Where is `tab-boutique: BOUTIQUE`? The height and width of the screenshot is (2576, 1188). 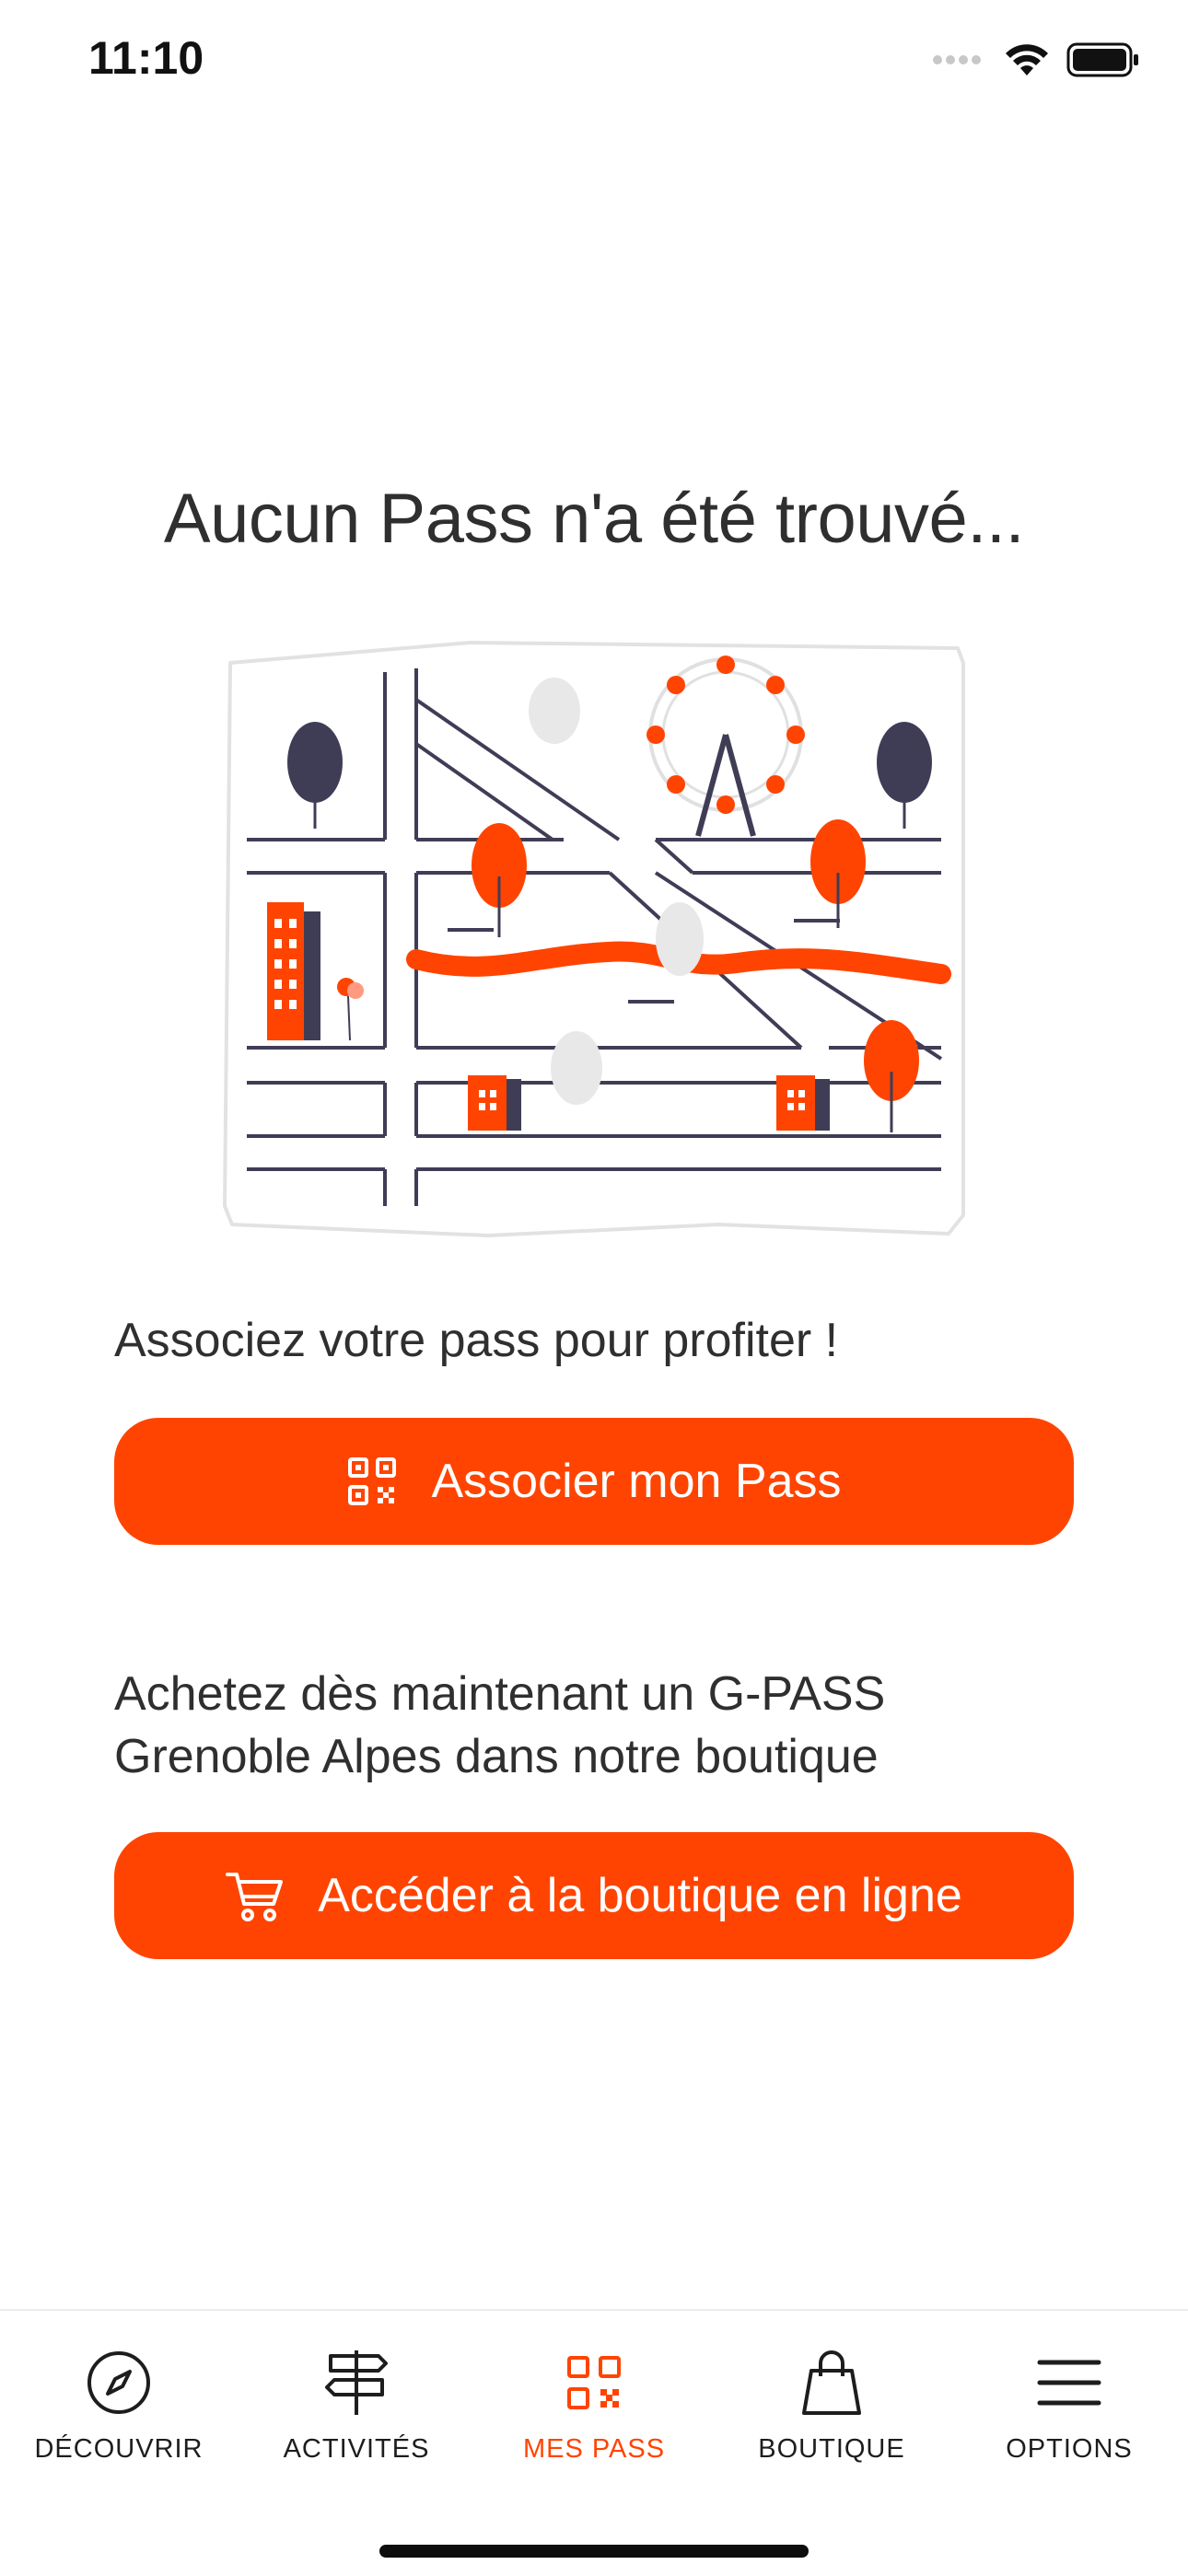
tab-boutique: BOUTIQUE is located at coordinates (831, 2403).